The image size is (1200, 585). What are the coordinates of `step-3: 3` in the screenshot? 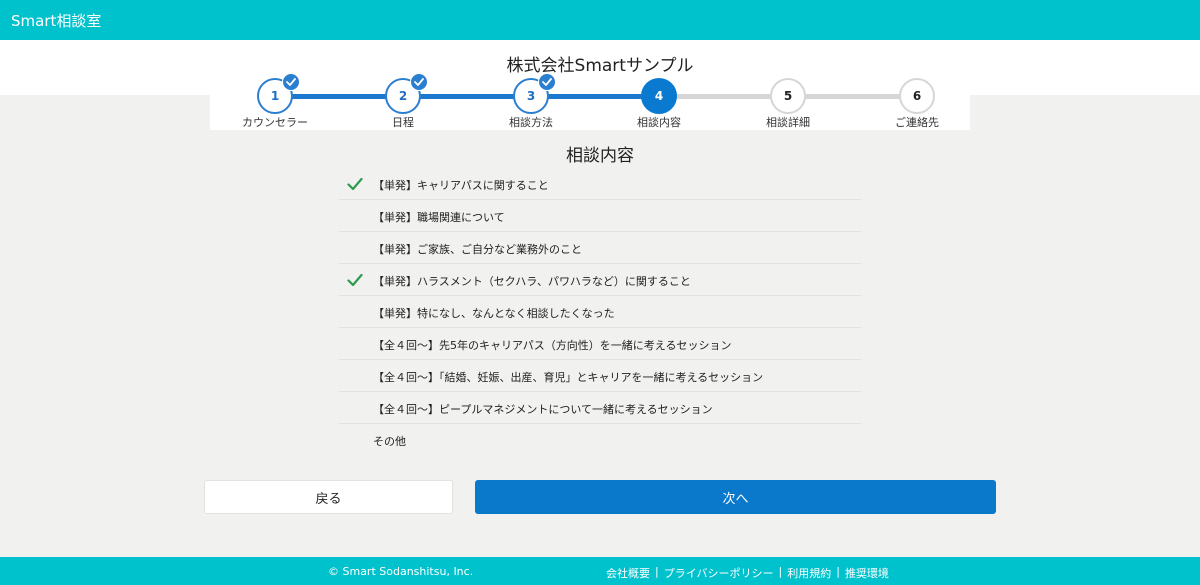 It's located at (534, 93).